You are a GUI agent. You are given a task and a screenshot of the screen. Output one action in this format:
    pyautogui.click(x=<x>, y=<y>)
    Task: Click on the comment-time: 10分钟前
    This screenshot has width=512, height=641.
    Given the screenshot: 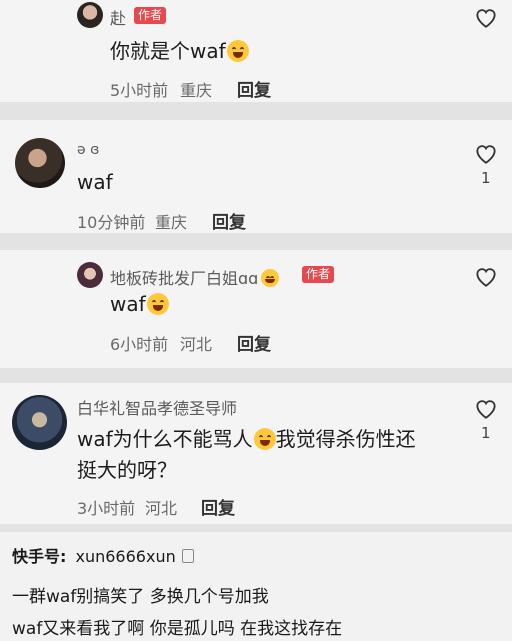 What is the action you would take?
    pyautogui.click(x=111, y=222)
    